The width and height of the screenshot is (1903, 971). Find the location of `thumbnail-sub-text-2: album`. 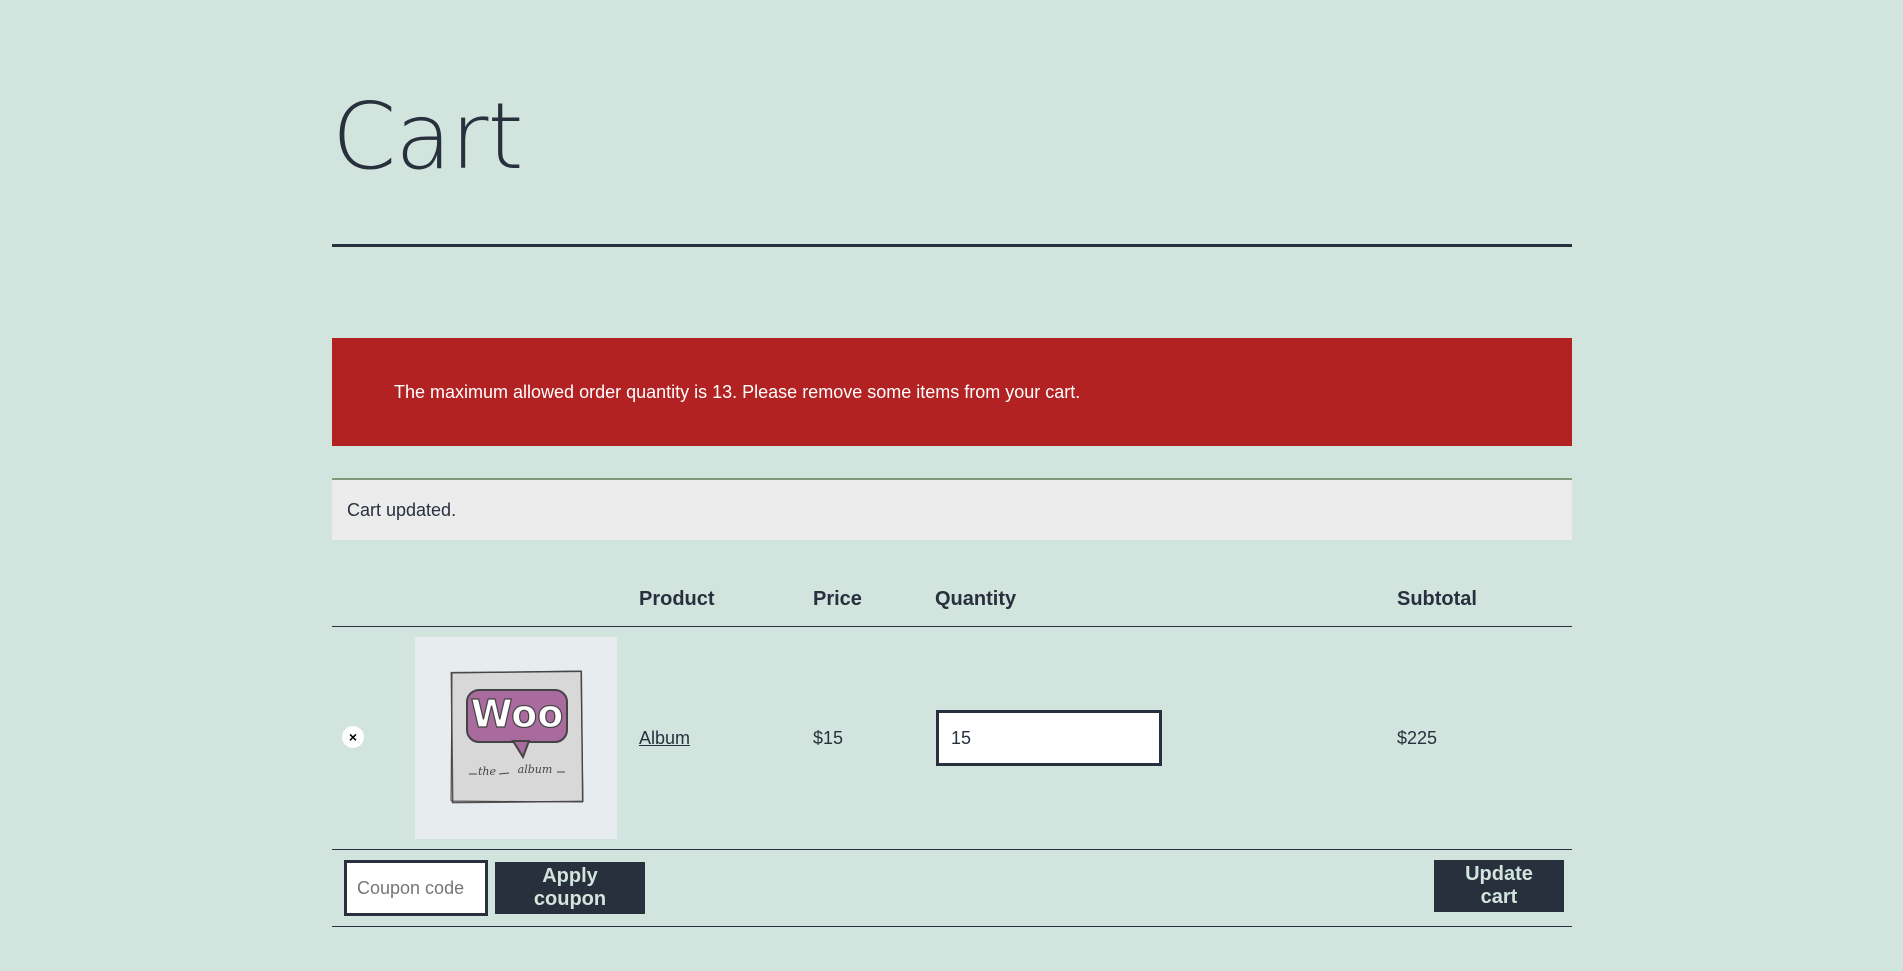

thumbnail-sub-text-2: album is located at coordinates (535, 769).